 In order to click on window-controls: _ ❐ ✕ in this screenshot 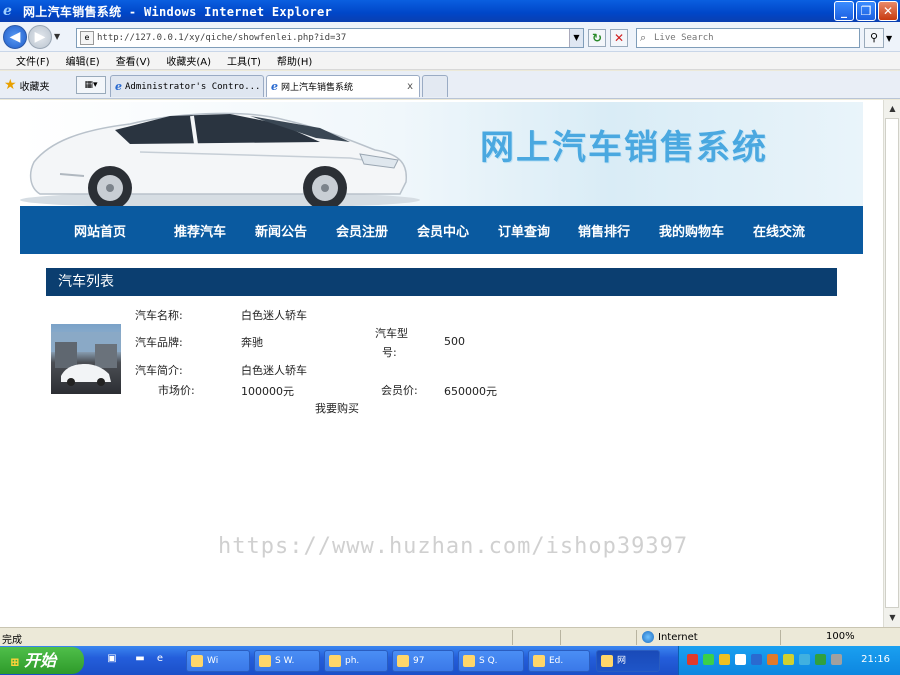, I will do `click(866, 11)`.